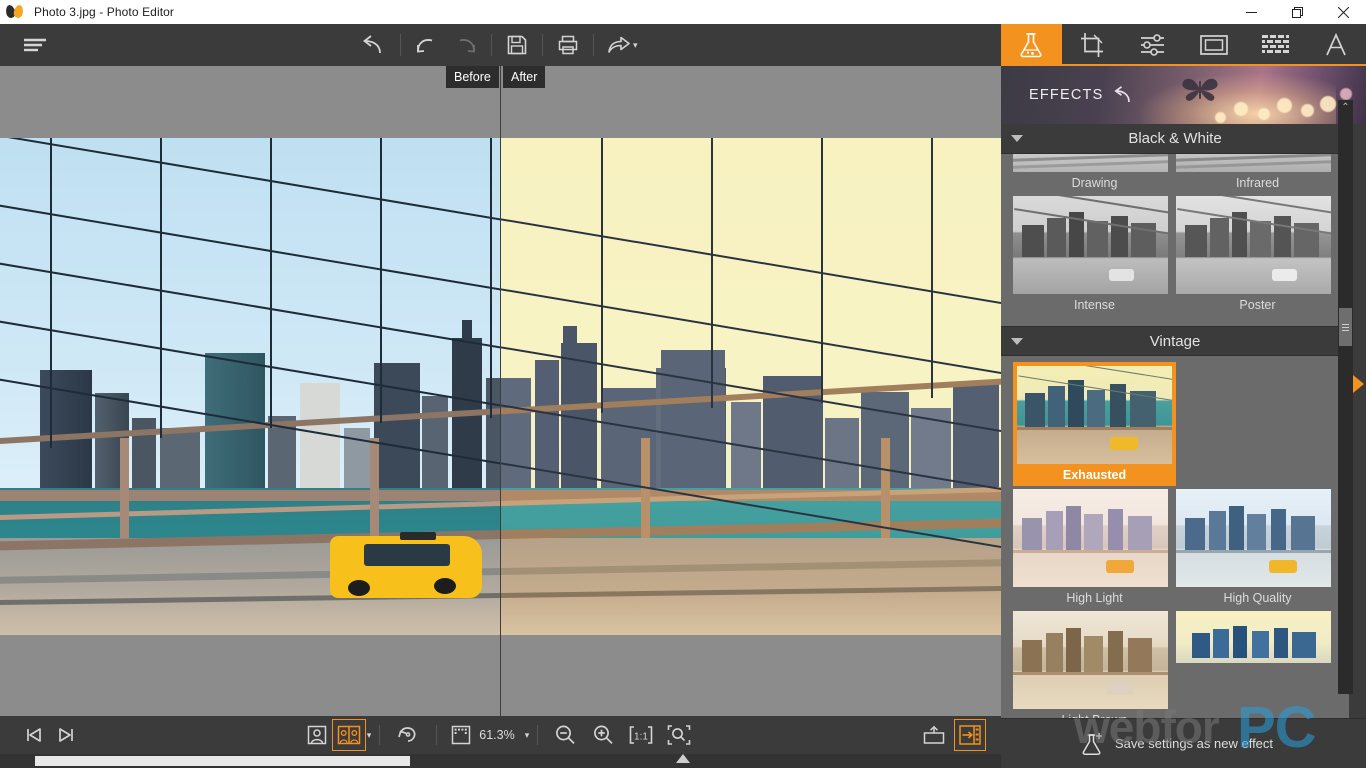 The image size is (1366, 768). I want to click on effect-label: Exhausted, so click(1094, 475).